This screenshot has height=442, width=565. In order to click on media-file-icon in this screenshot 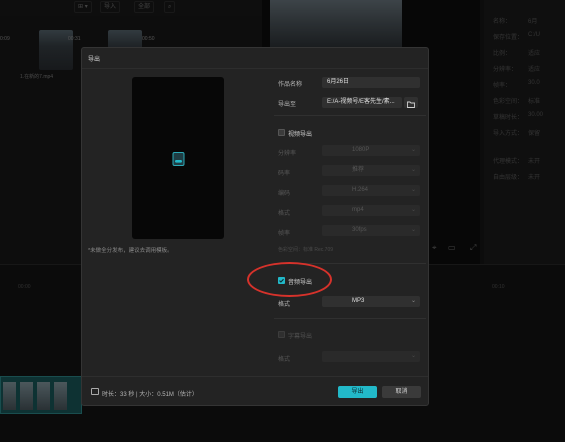, I will do `click(178, 159)`.